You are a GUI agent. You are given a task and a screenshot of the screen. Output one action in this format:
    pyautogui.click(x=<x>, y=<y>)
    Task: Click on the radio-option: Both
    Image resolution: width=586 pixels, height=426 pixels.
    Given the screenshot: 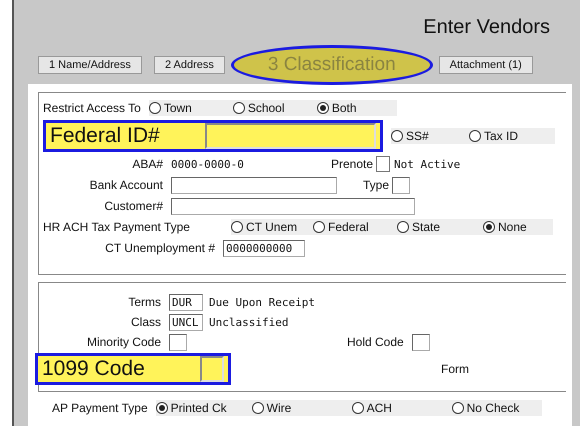 What is the action you would take?
    pyautogui.click(x=356, y=108)
    